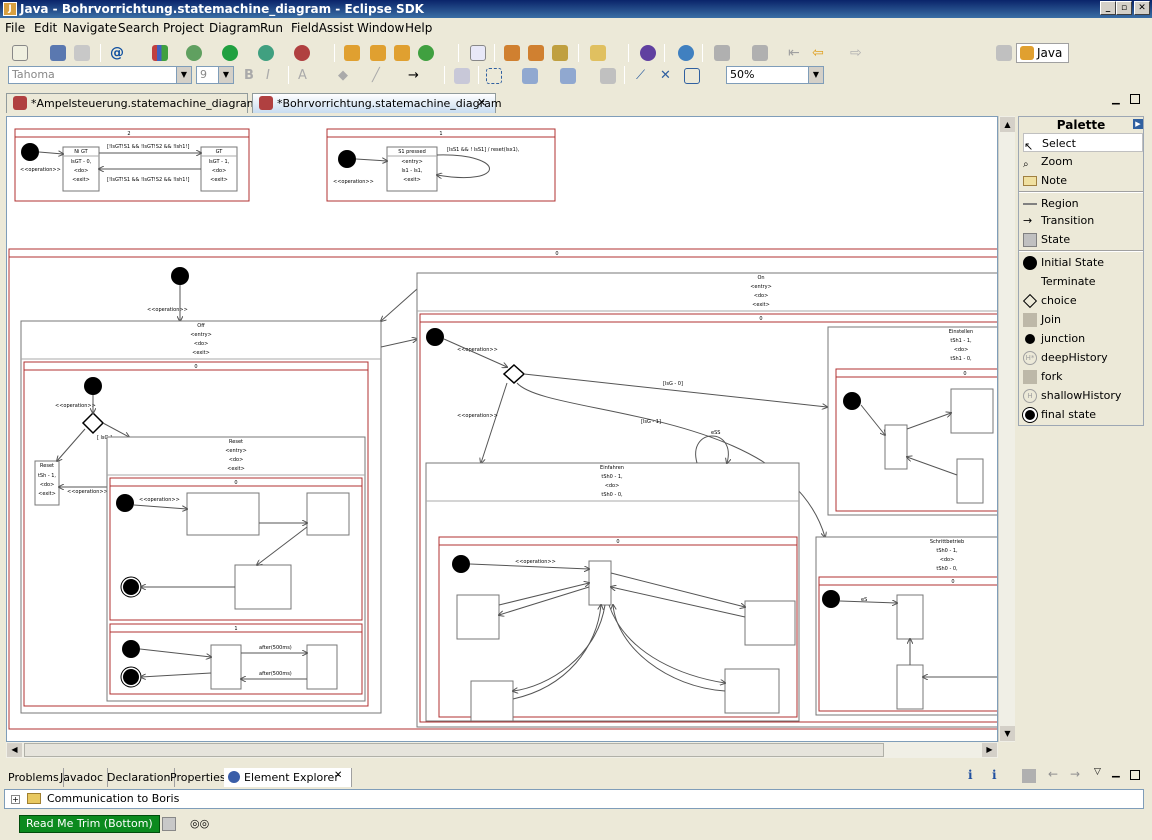  Describe the element at coordinates (1142, 8) in the screenshot. I see `close-window-button: ✕` at that location.